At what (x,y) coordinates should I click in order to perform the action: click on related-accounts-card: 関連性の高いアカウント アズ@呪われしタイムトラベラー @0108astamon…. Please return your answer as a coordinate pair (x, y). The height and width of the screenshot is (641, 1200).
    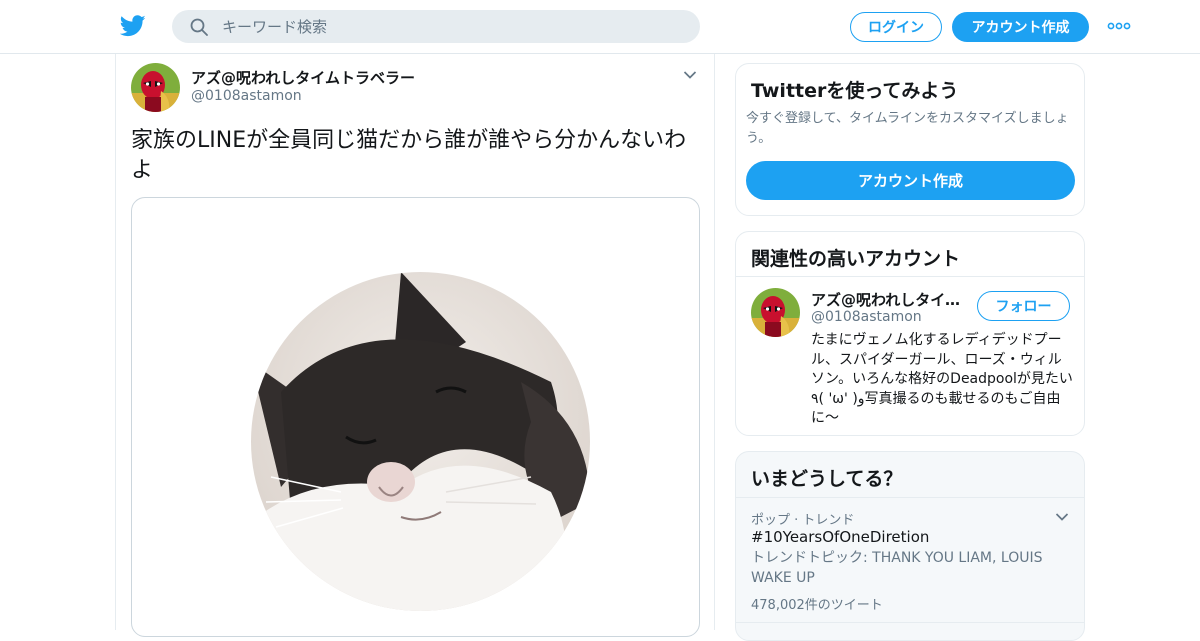
    Looking at the image, I should click on (910, 333).